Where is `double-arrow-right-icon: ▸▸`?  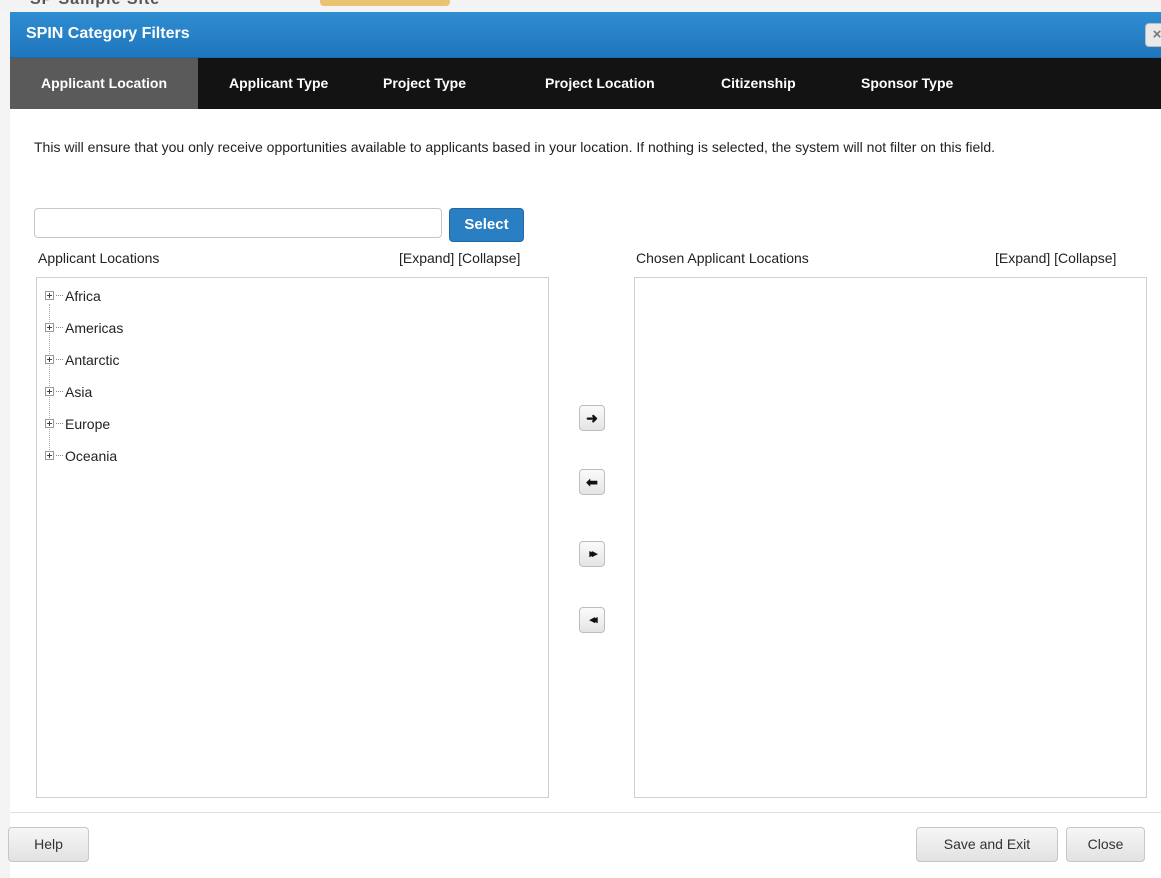 double-arrow-right-icon: ▸▸ is located at coordinates (593, 554).